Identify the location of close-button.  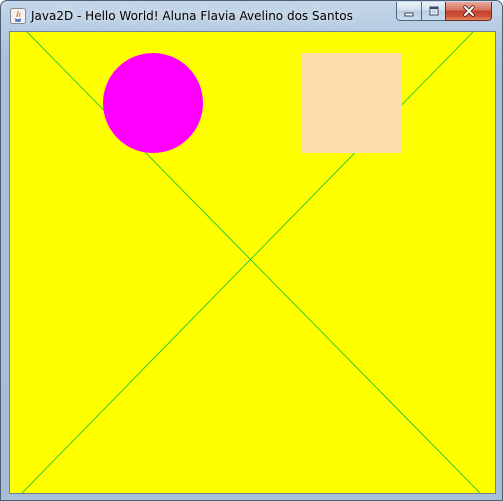
(468, 11).